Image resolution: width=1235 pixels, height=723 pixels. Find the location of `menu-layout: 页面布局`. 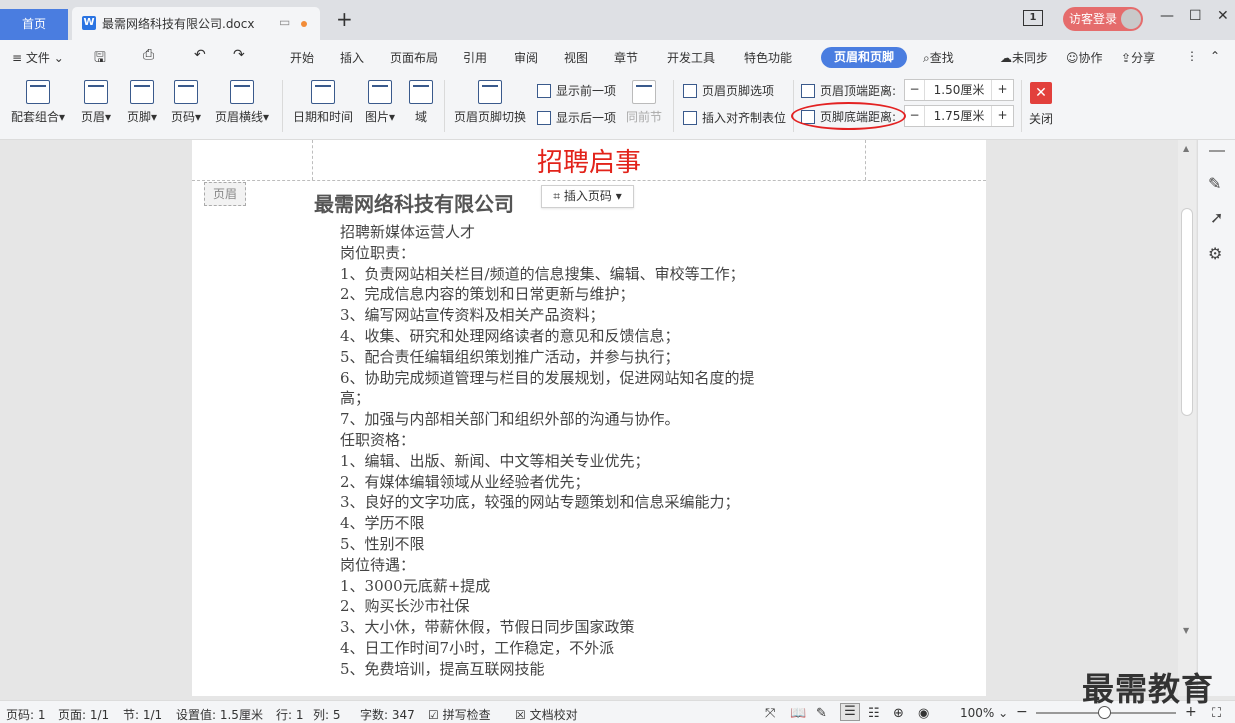

menu-layout: 页面布局 is located at coordinates (414, 57).